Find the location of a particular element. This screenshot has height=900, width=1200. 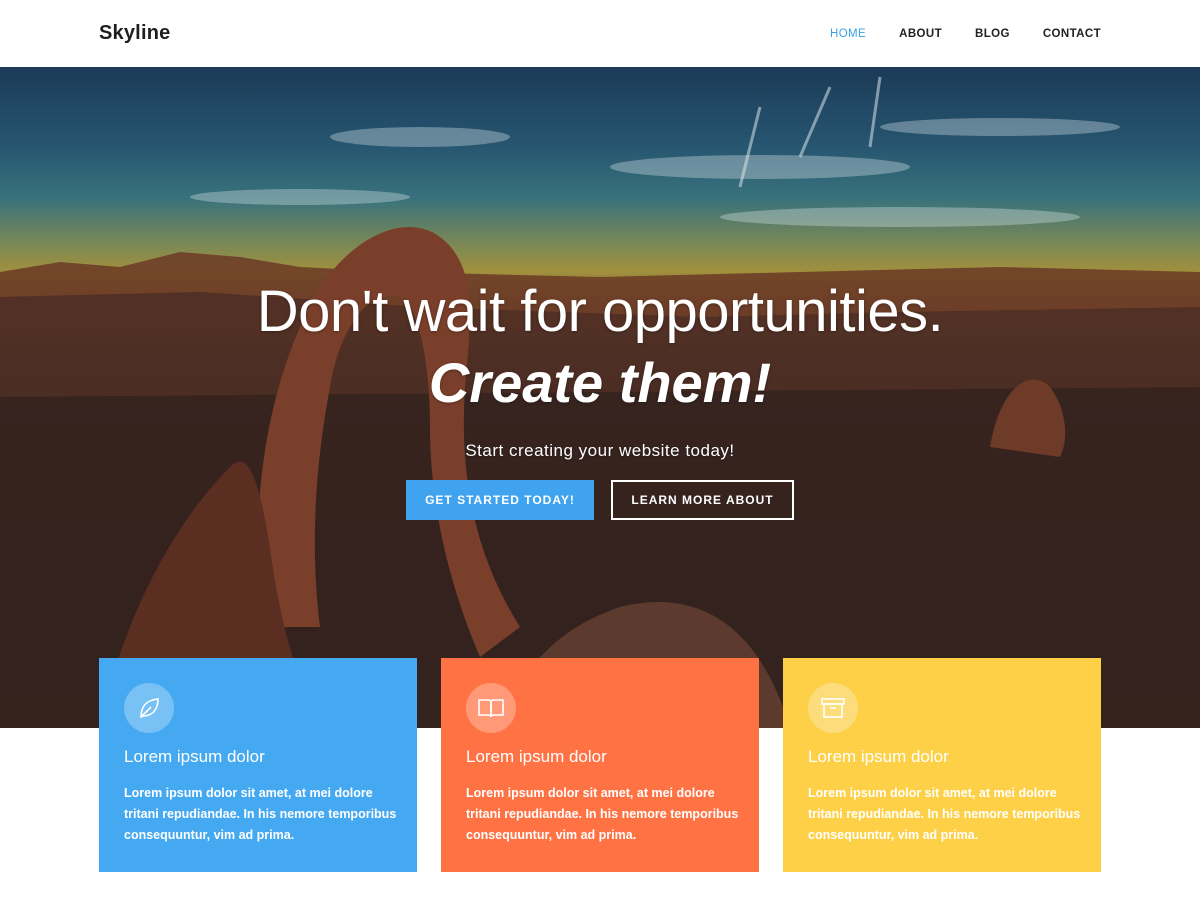

book-icon is located at coordinates (491, 708).